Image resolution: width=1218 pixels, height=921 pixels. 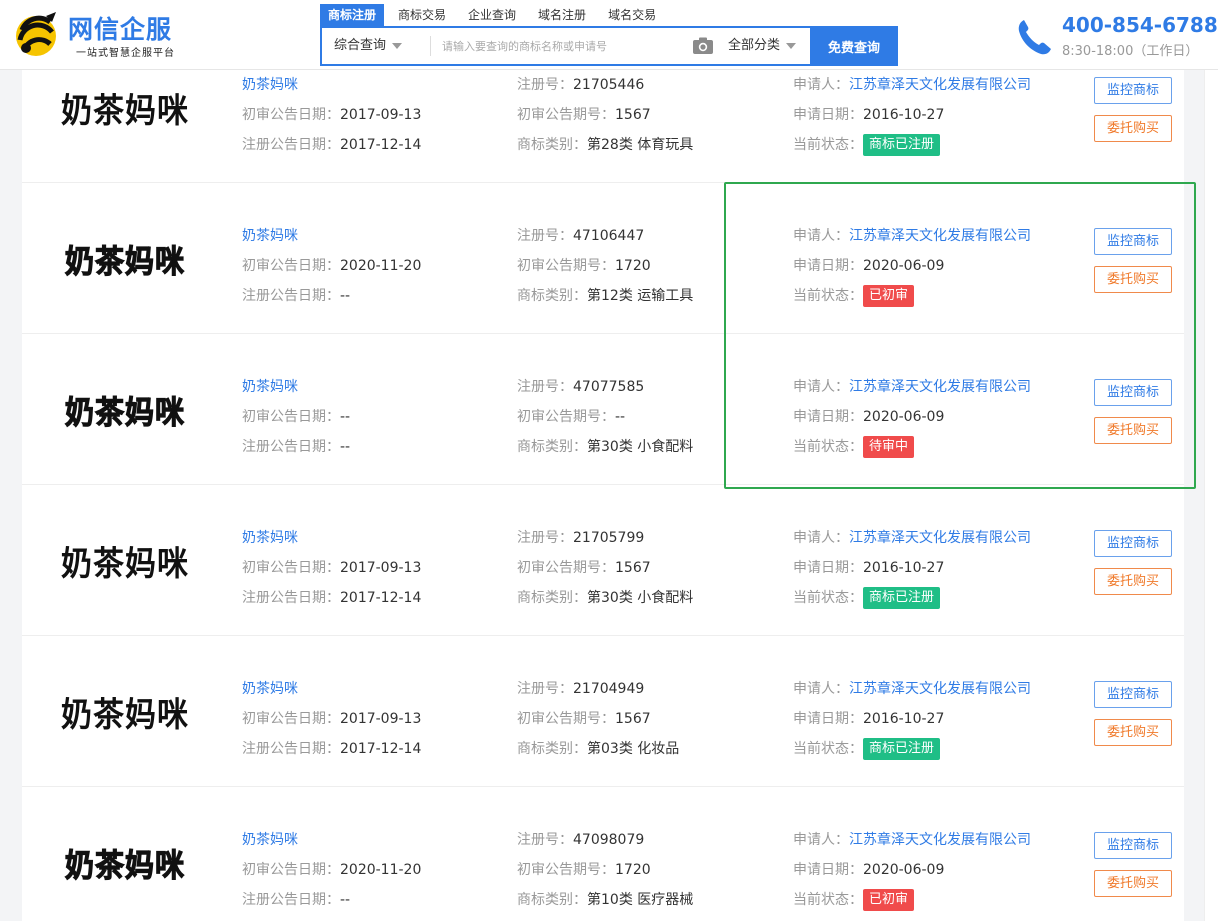 I want to click on caret-down-icon, so click(x=397, y=45).